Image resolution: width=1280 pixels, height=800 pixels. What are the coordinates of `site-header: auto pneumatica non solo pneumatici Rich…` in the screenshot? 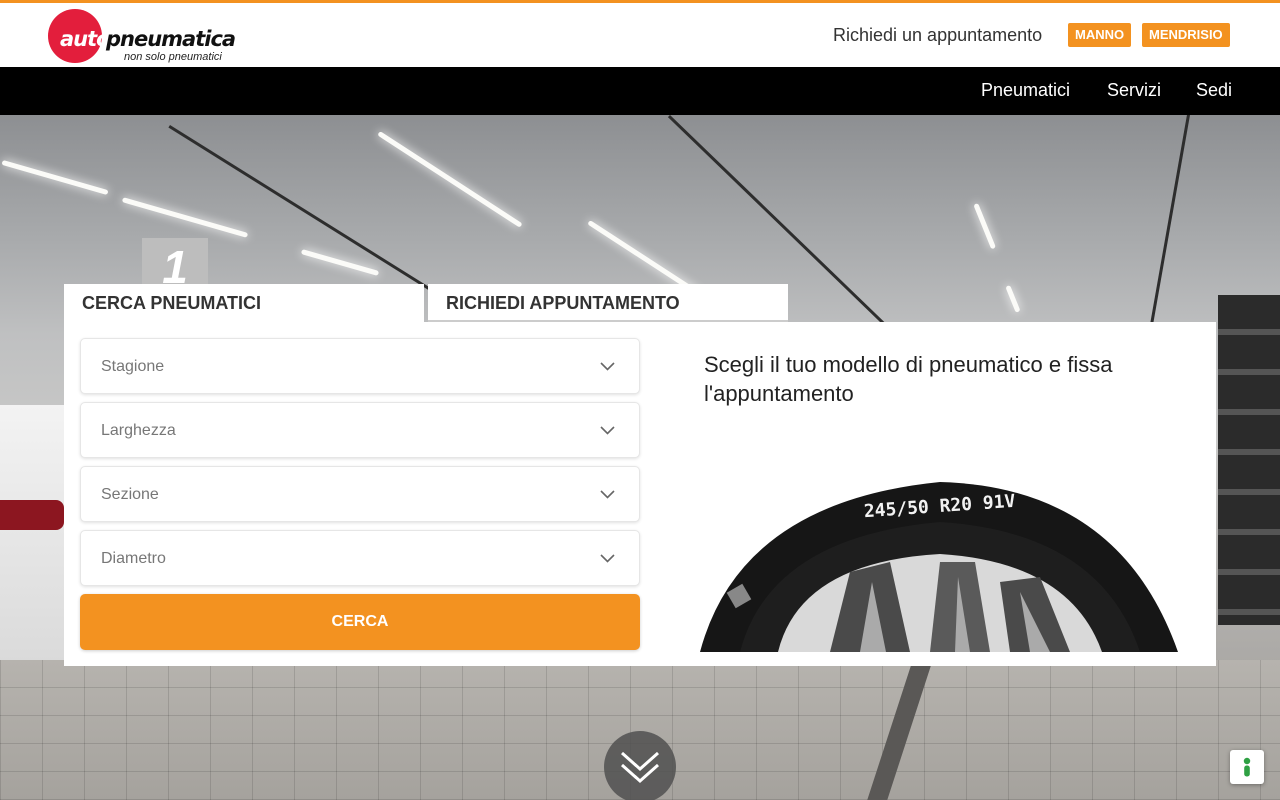 It's located at (640, 35).